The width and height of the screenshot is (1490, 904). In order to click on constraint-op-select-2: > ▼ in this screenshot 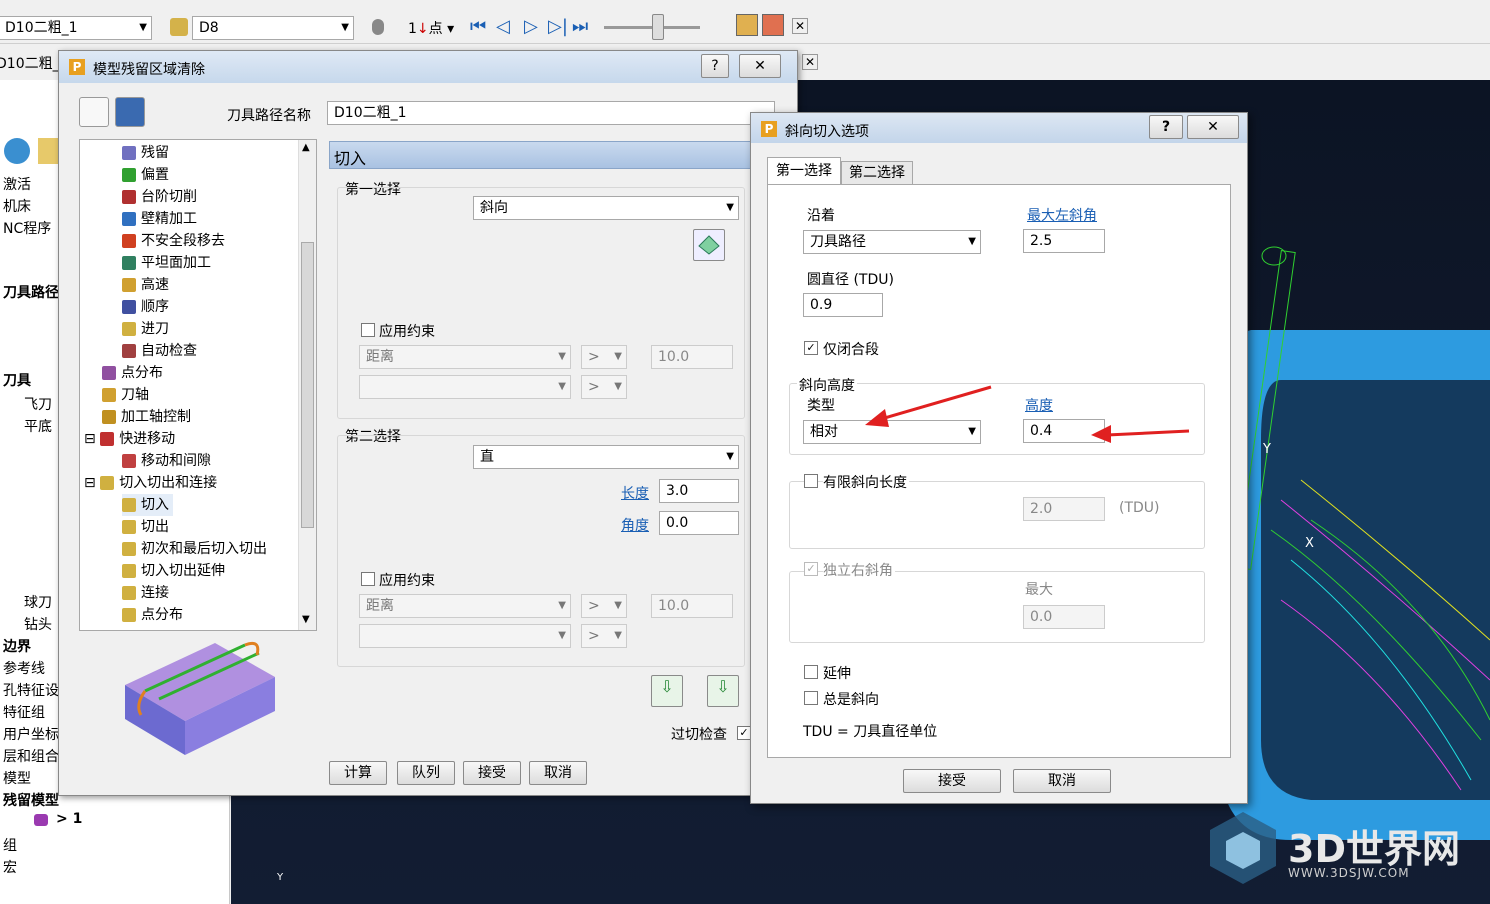, I will do `click(604, 387)`.